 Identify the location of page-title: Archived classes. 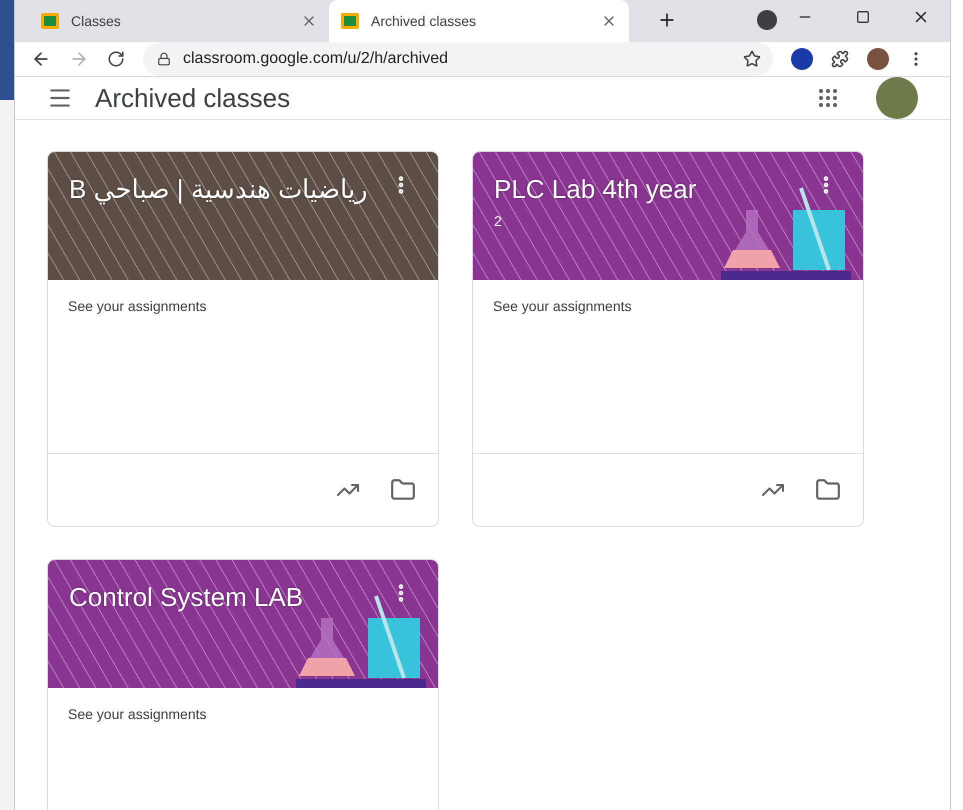
(193, 98).